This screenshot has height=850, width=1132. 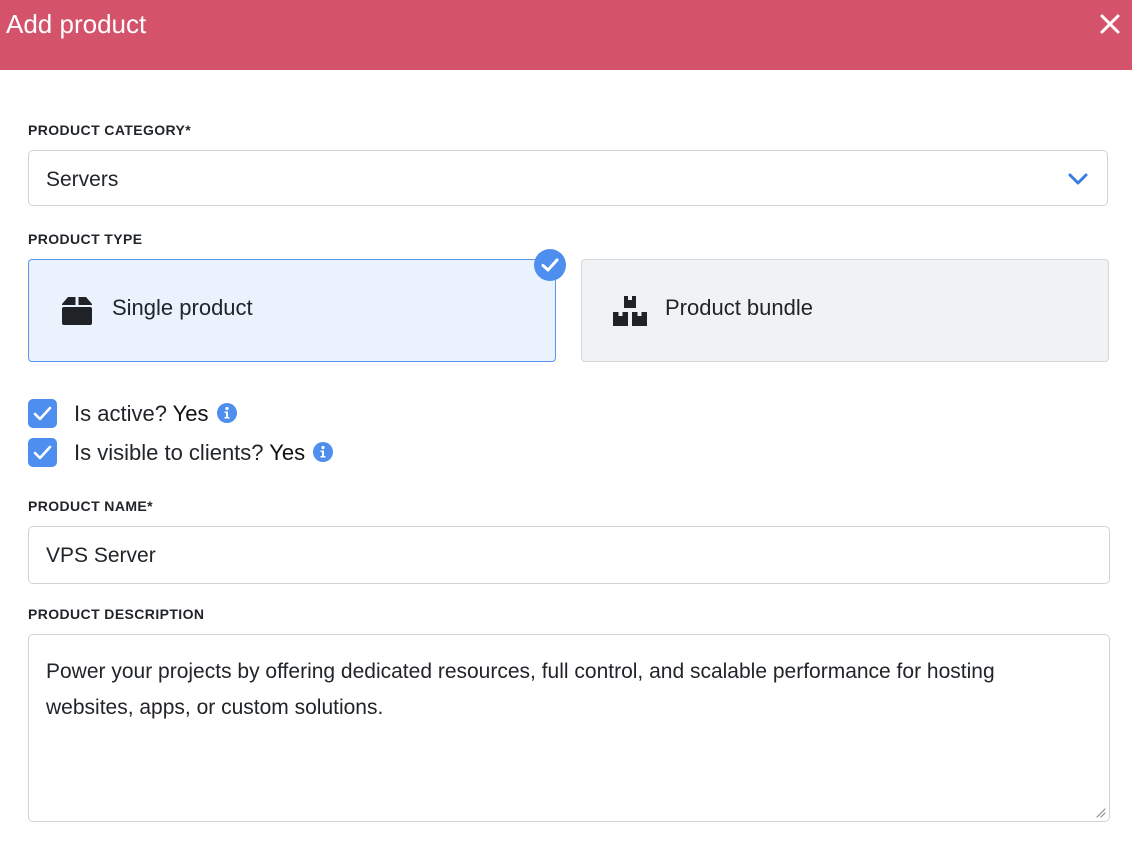 What do you see at coordinates (568, 178) in the screenshot?
I see `product-category-select: Servers` at bounding box center [568, 178].